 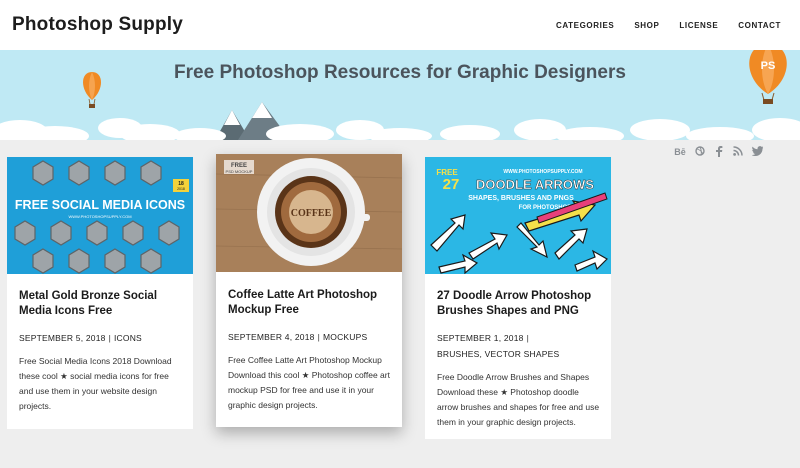 I want to click on post-category-link: ICONS, so click(x=128, y=338).